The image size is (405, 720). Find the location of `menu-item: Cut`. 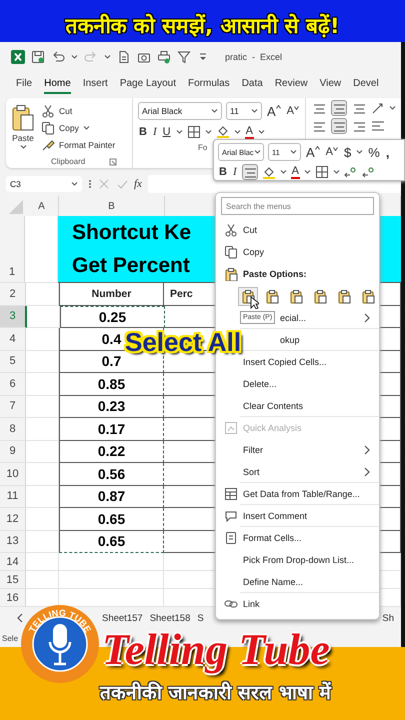

menu-item: Cut is located at coordinates (297, 230).